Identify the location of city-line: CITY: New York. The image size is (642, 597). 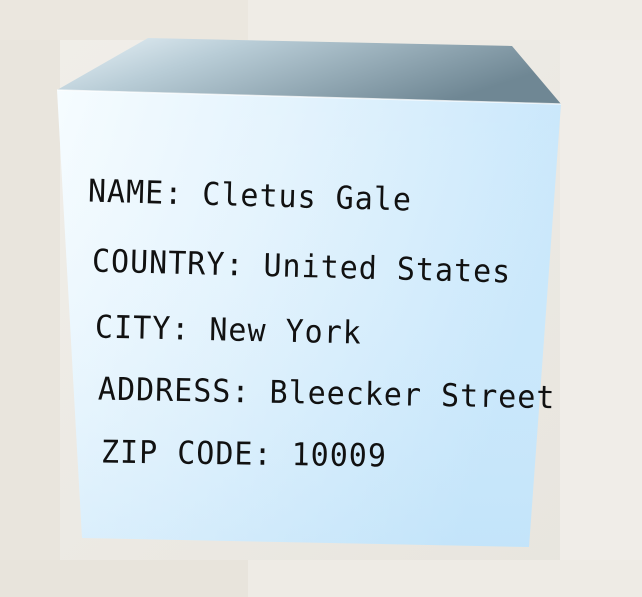
(228, 330).